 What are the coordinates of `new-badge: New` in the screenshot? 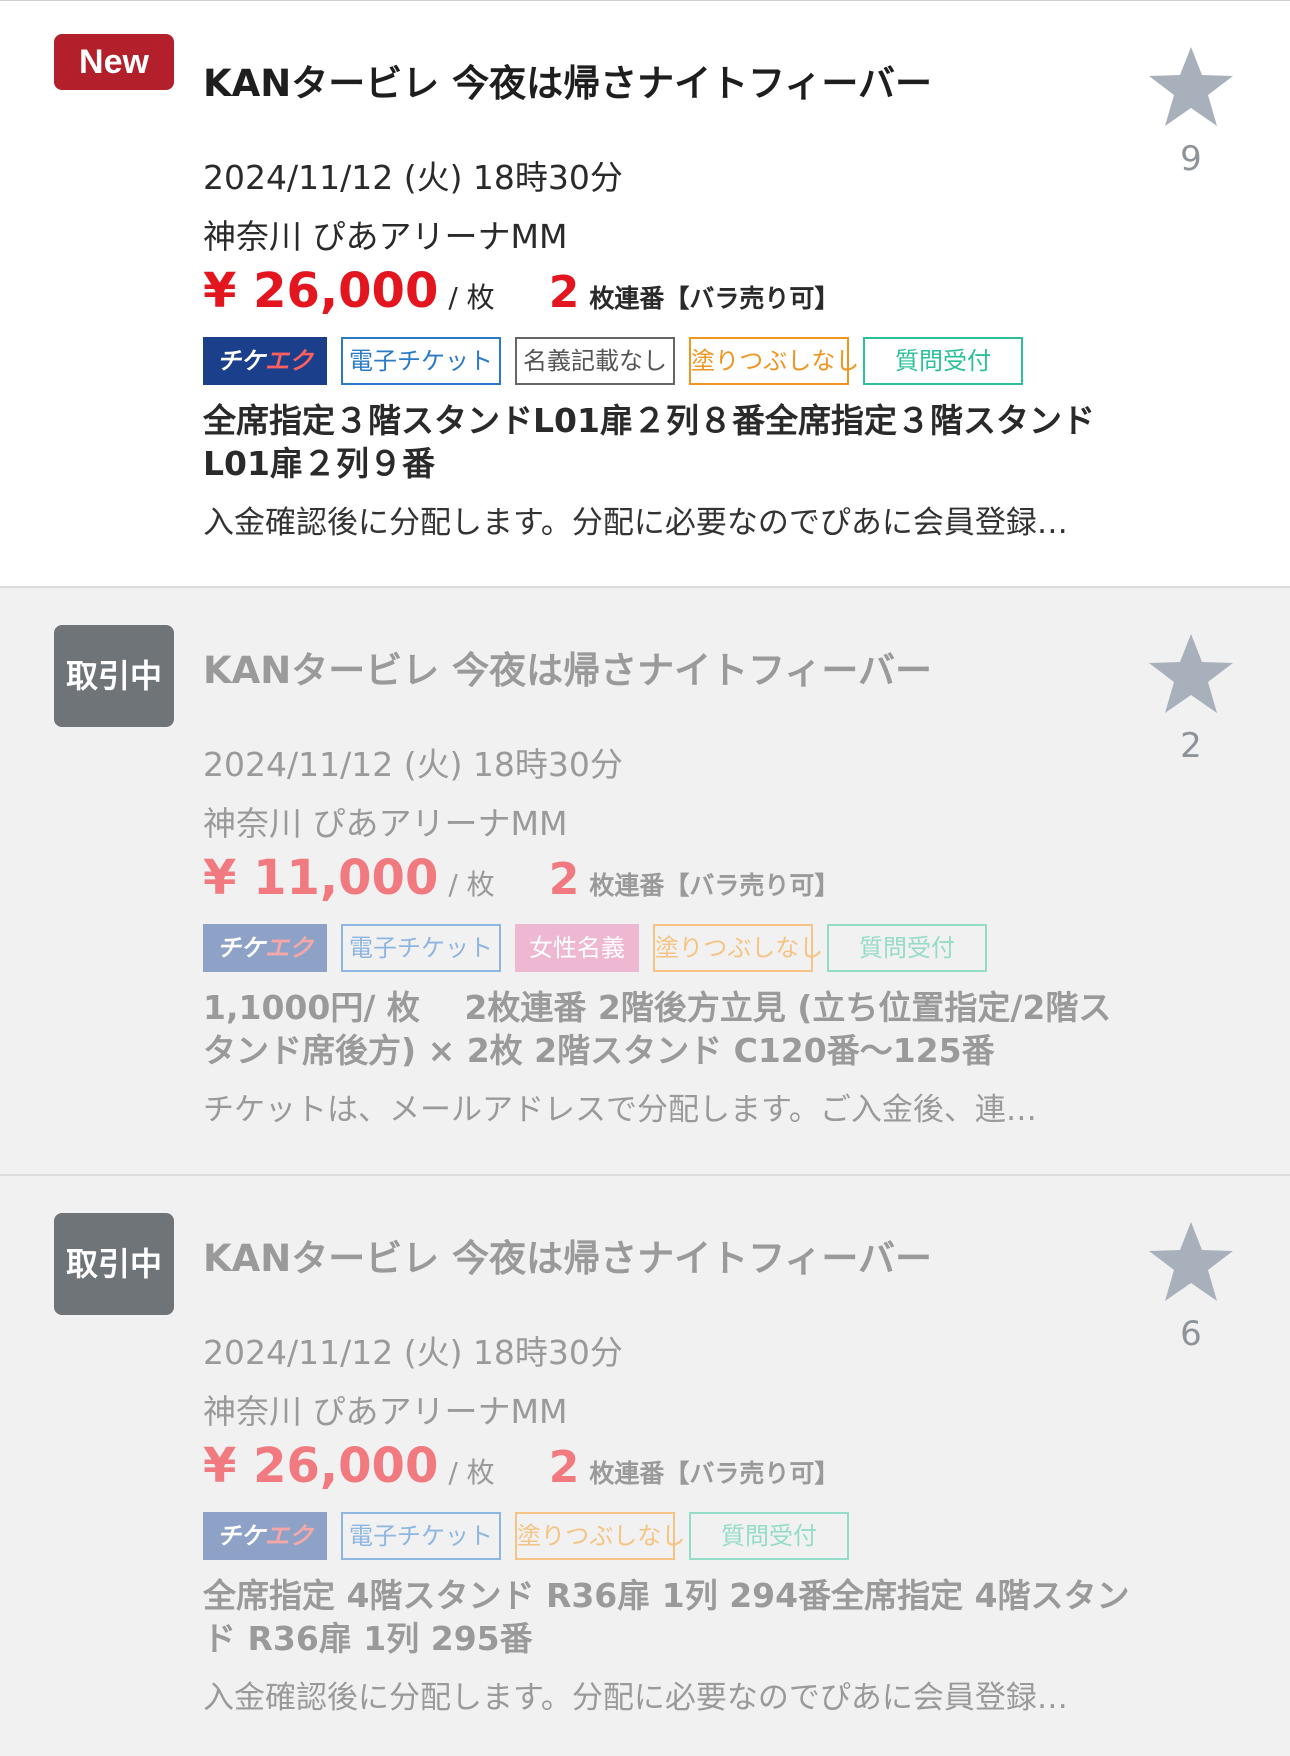 It's located at (114, 62).